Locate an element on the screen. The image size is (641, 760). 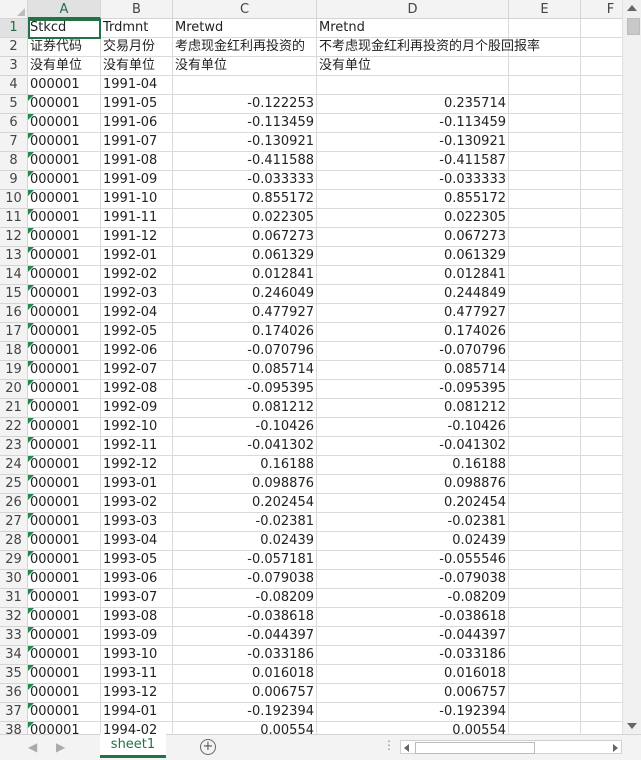
cell-f36 is located at coordinates (601, 693).